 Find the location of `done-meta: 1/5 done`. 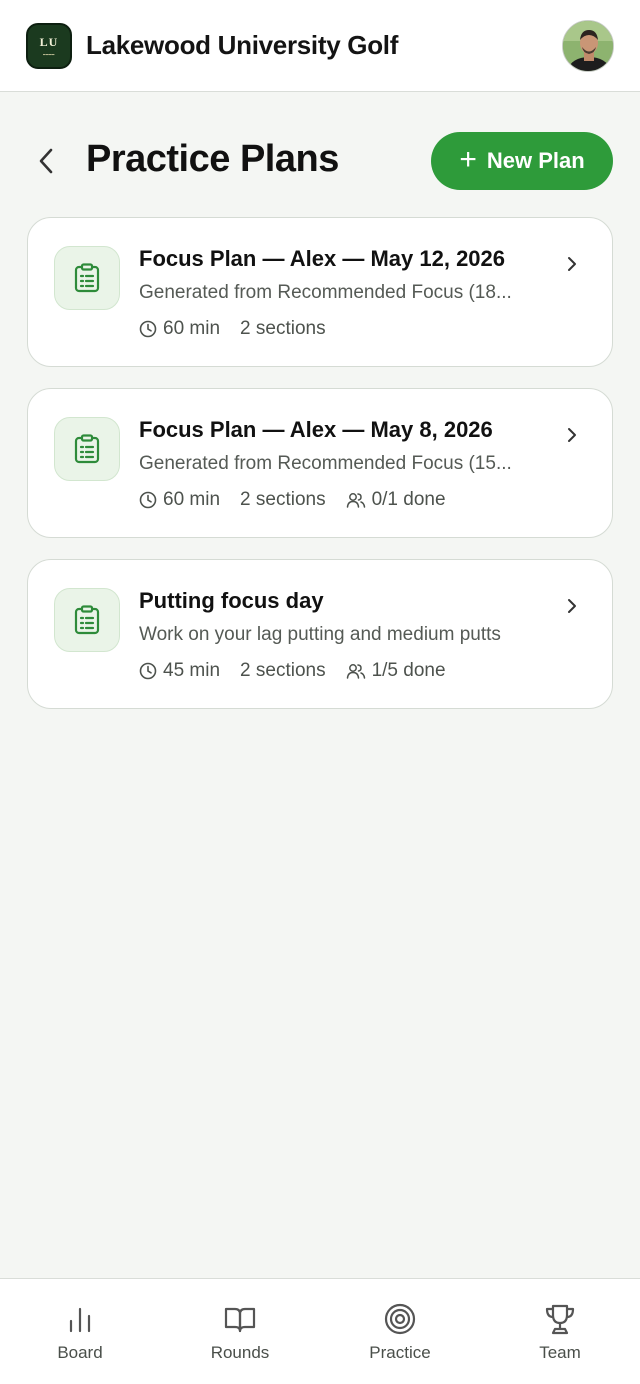

done-meta: 1/5 done is located at coordinates (396, 671).